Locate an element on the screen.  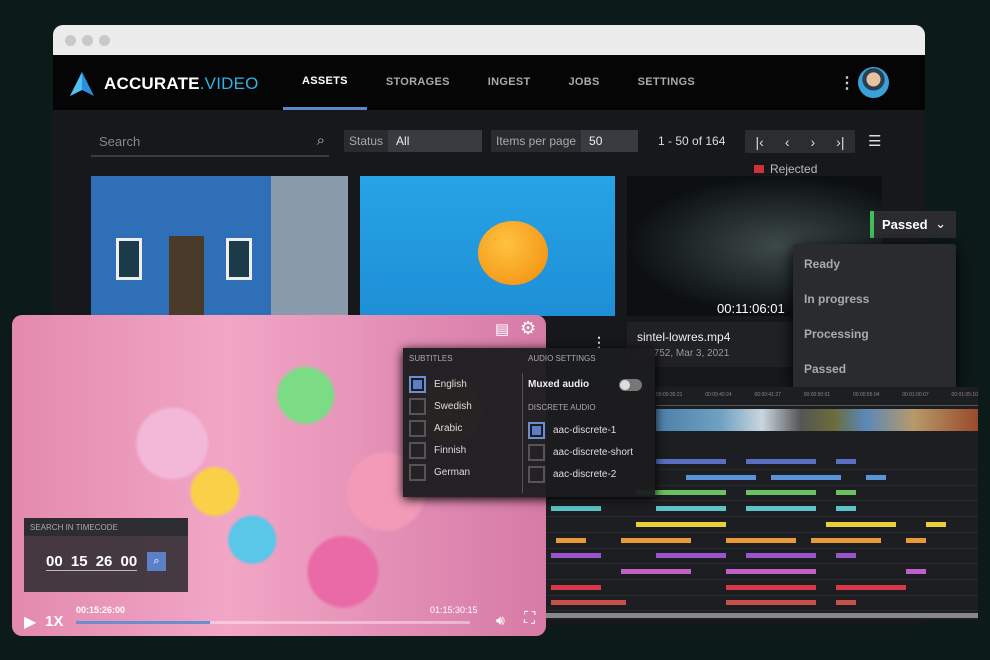
audio-option: aac-discrete-short is located at coordinates (580, 452).